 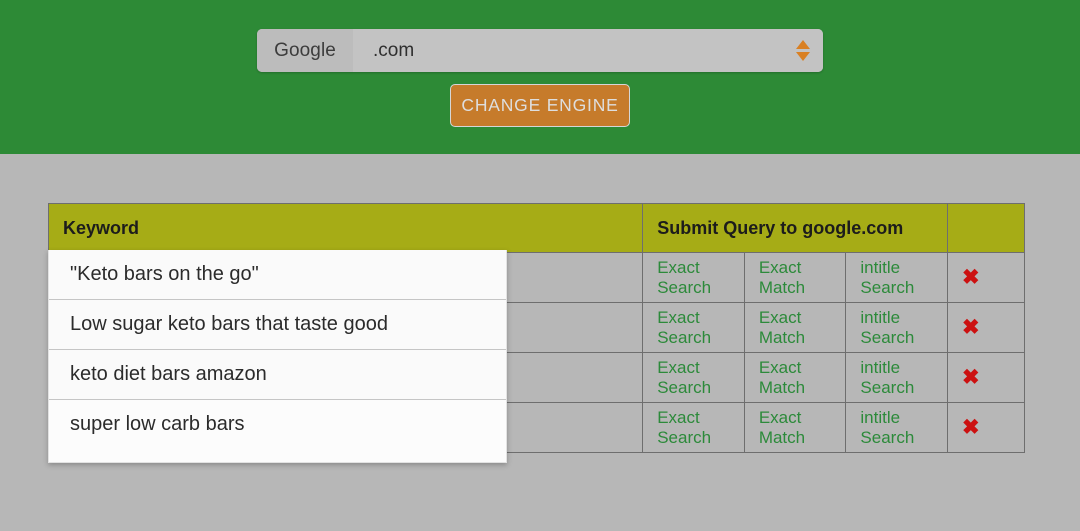 I want to click on list-item: super low carb bars, so click(x=277, y=431).